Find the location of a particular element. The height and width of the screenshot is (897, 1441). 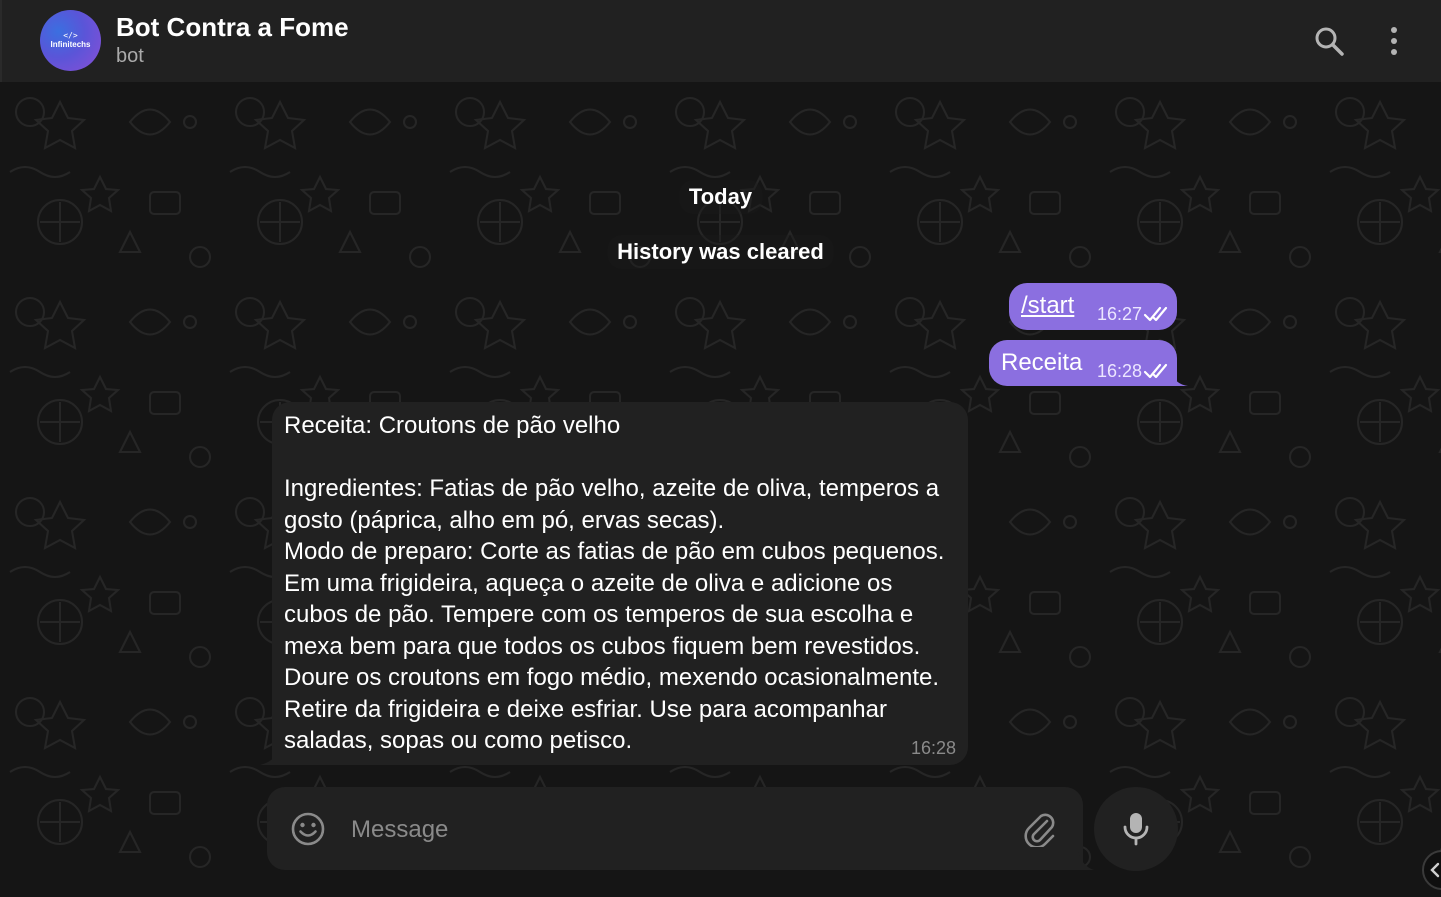

search-icon is located at coordinates (1329, 41).